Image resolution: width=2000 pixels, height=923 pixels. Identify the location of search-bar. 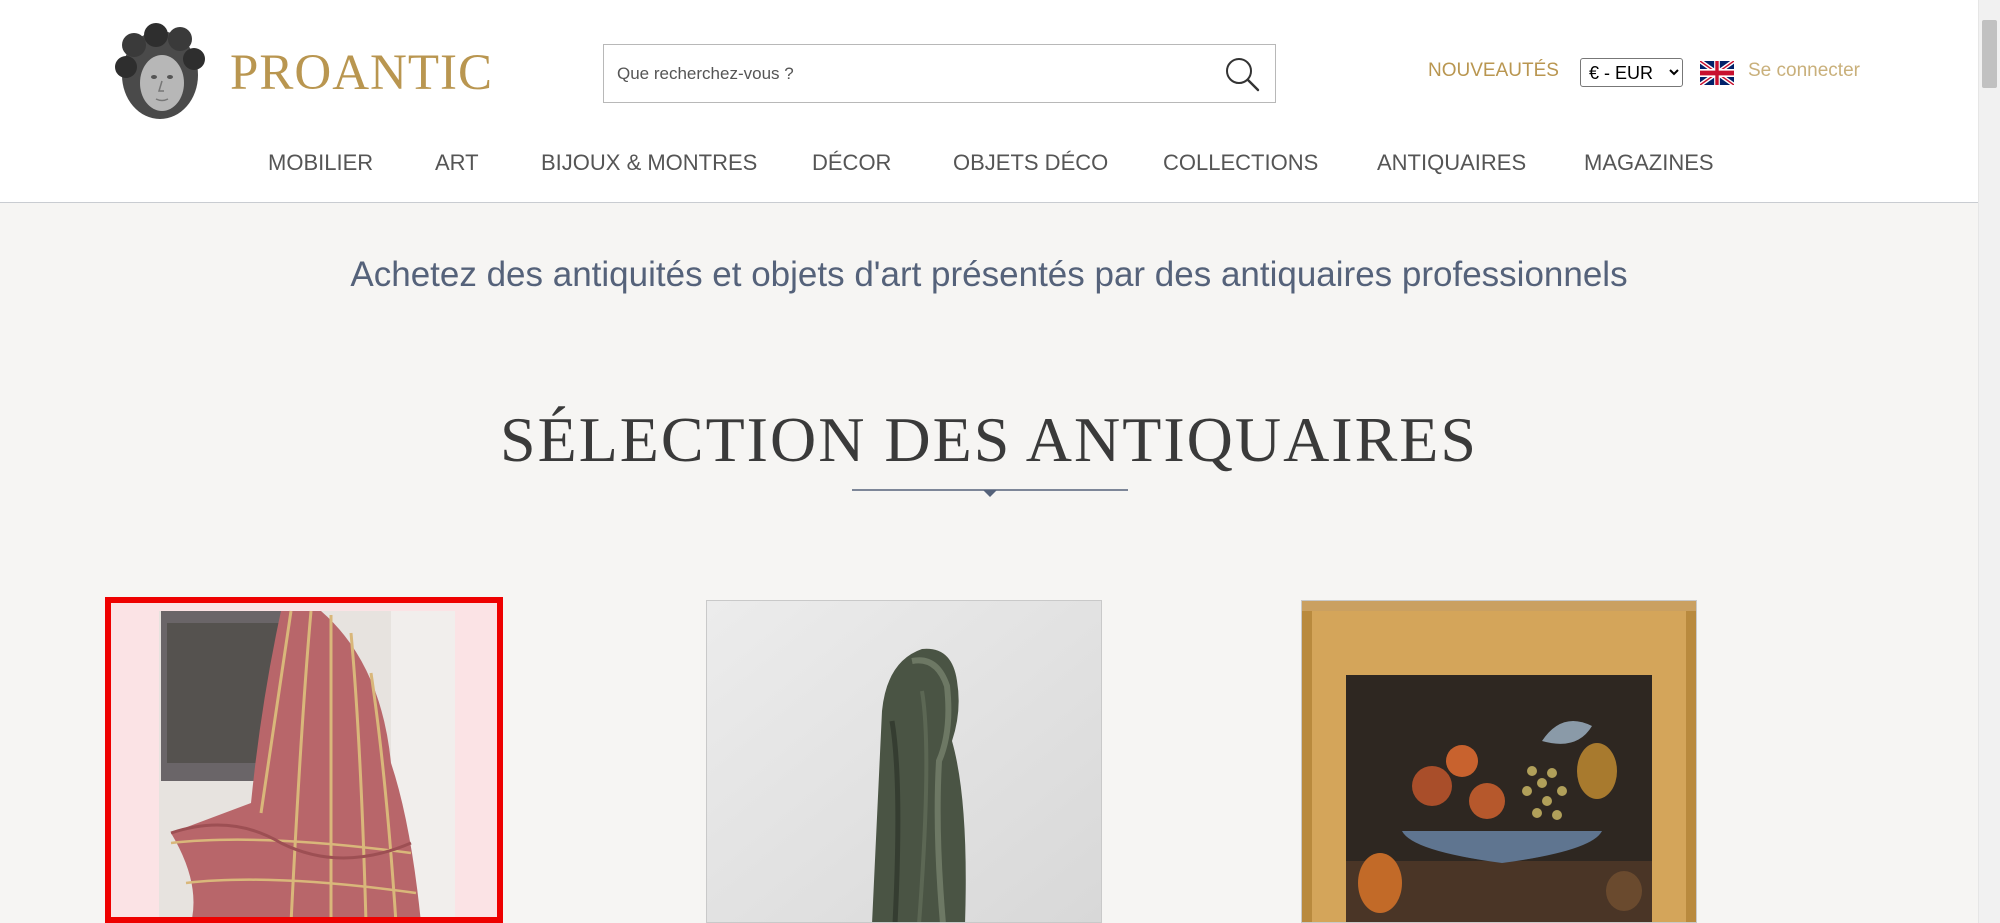
(939, 73).